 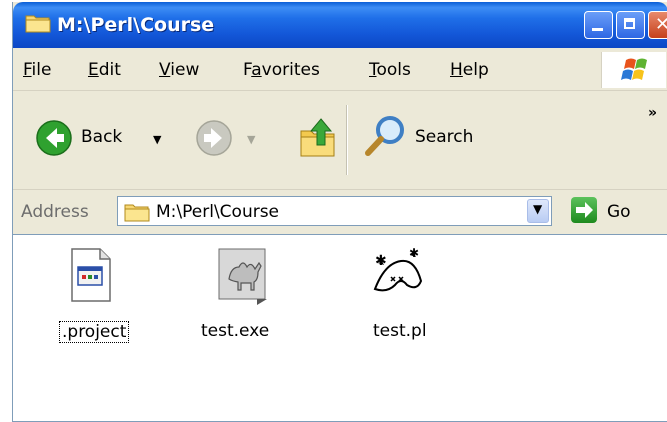 I want to click on menu-favorites-rest: vorites, so click(x=290, y=70).